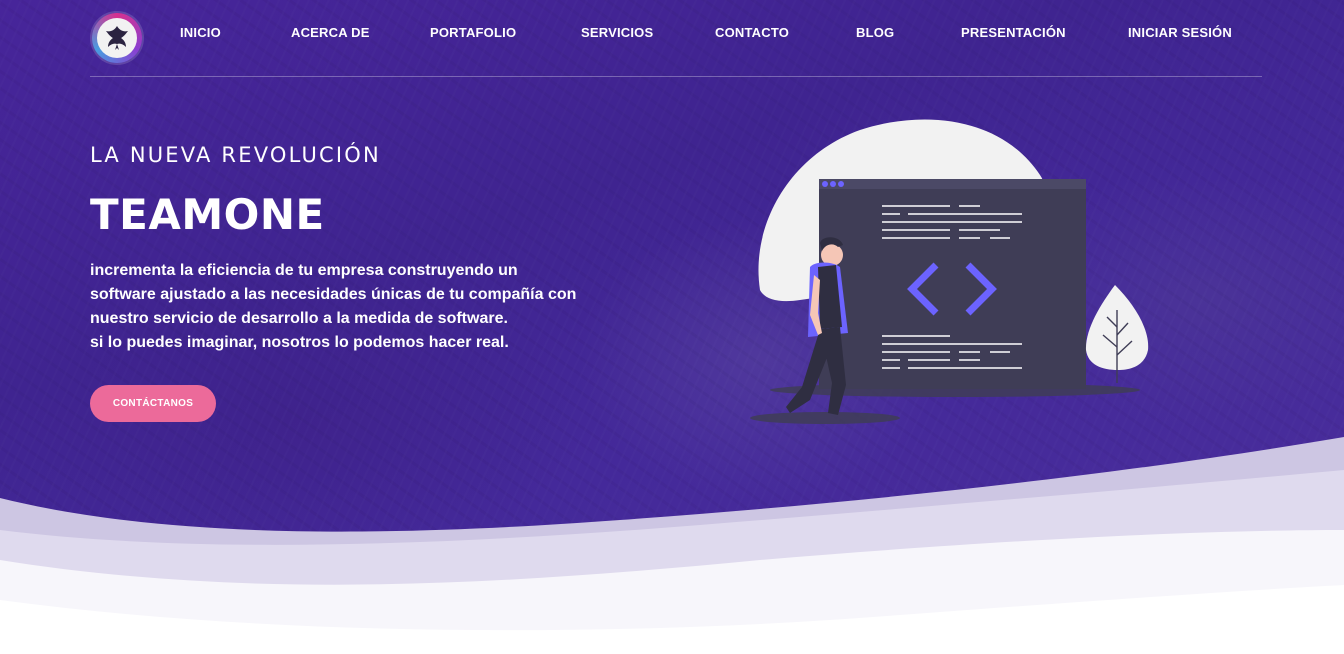  What do you see at coordinates (676, 76) in the screenshot?
I see `nav-divider` at bounding box center [676, 76].